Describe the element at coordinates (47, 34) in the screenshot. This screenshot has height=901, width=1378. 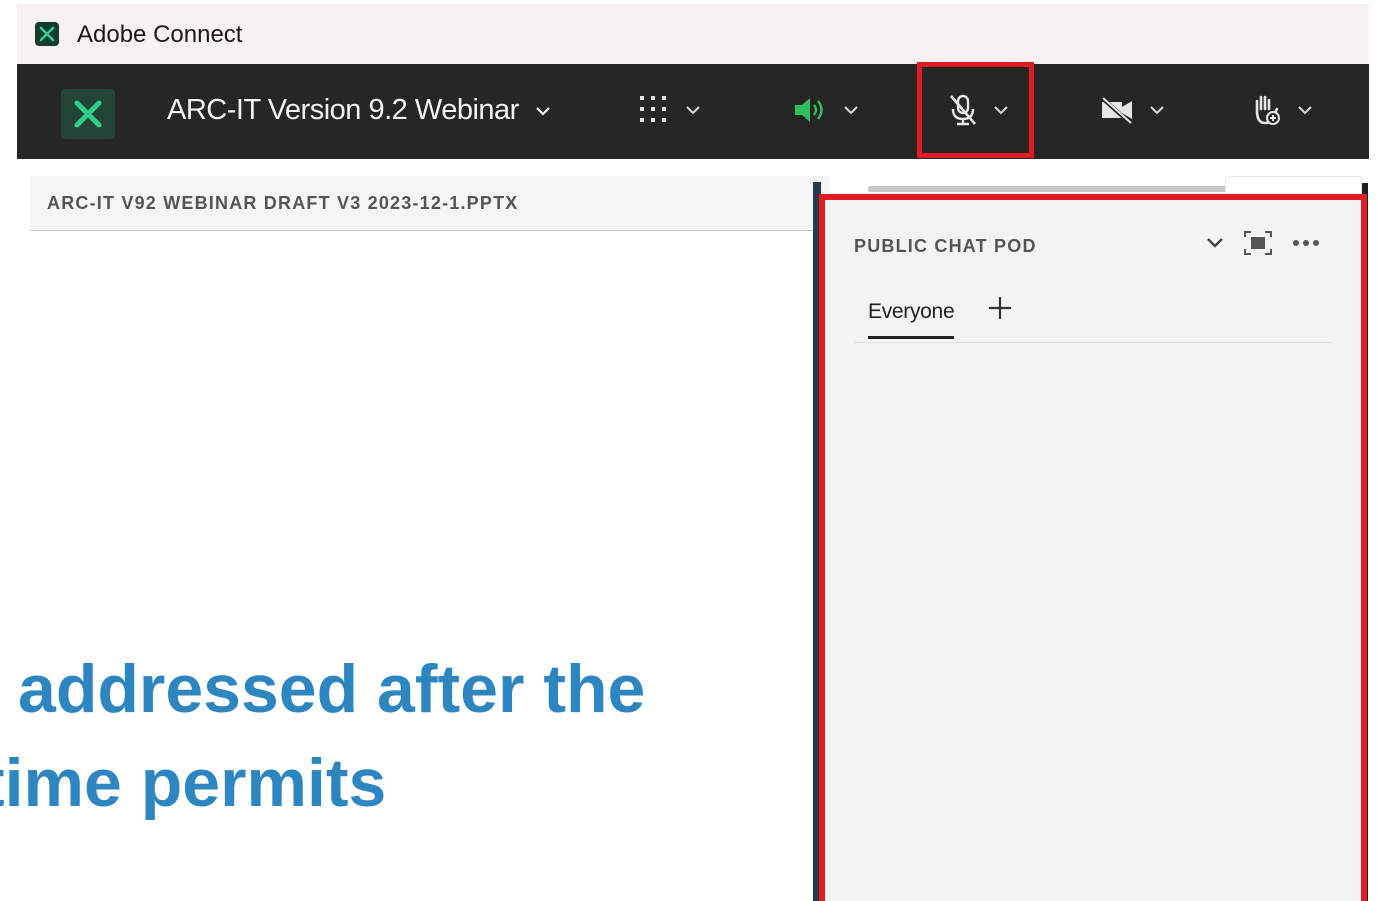
I see `adobe-connect-app-icon` at that location.